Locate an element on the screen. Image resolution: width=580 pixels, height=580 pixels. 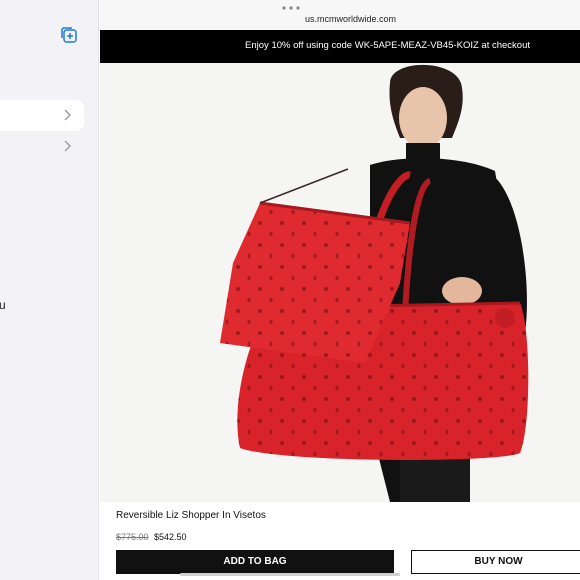
sidebar-truncated-label: u is located at coordinates (3, 305).